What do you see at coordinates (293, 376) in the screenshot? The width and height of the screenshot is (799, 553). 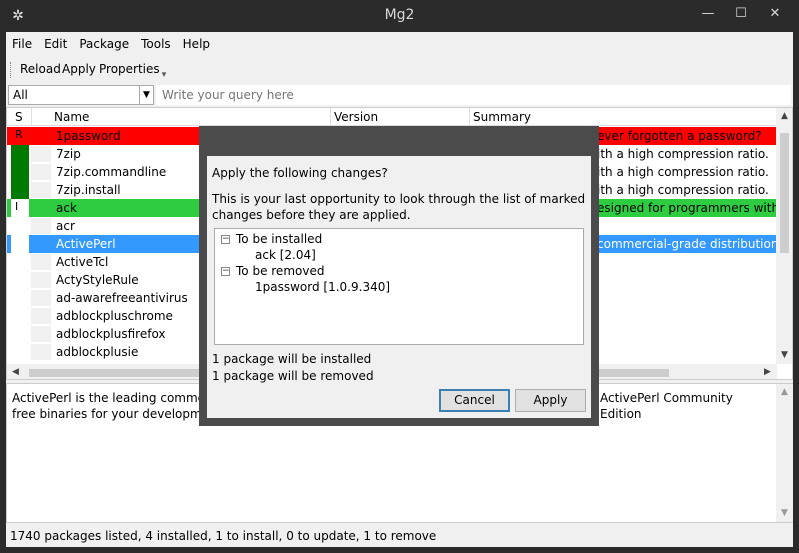 I see `remove-summary: 1 package will be removed` at bounding box center [293, 376].